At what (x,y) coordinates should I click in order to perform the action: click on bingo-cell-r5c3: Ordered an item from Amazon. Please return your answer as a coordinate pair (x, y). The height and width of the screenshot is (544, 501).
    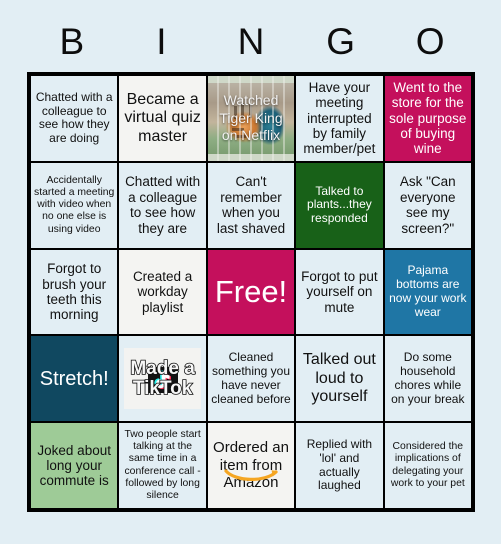
    Looking at the image, I should click on (251, 465).